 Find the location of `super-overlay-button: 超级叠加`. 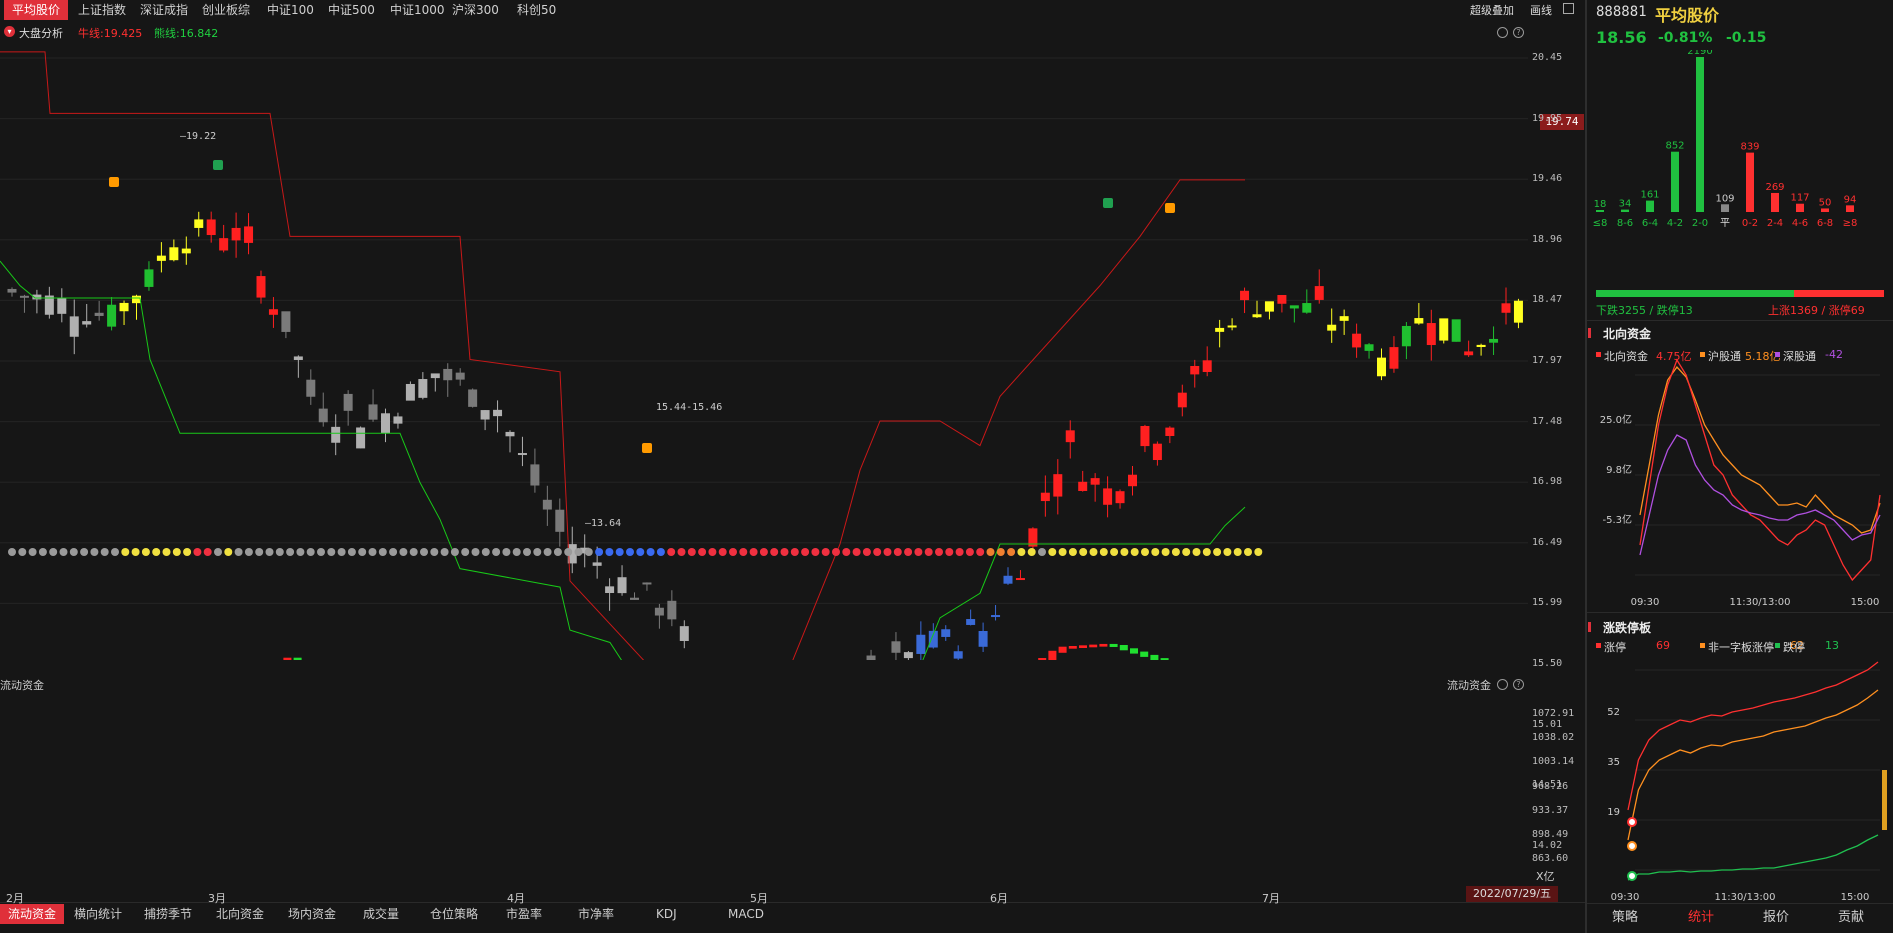

super-overlay-button: 超级叠加 is located at coordinates (1492, 10).